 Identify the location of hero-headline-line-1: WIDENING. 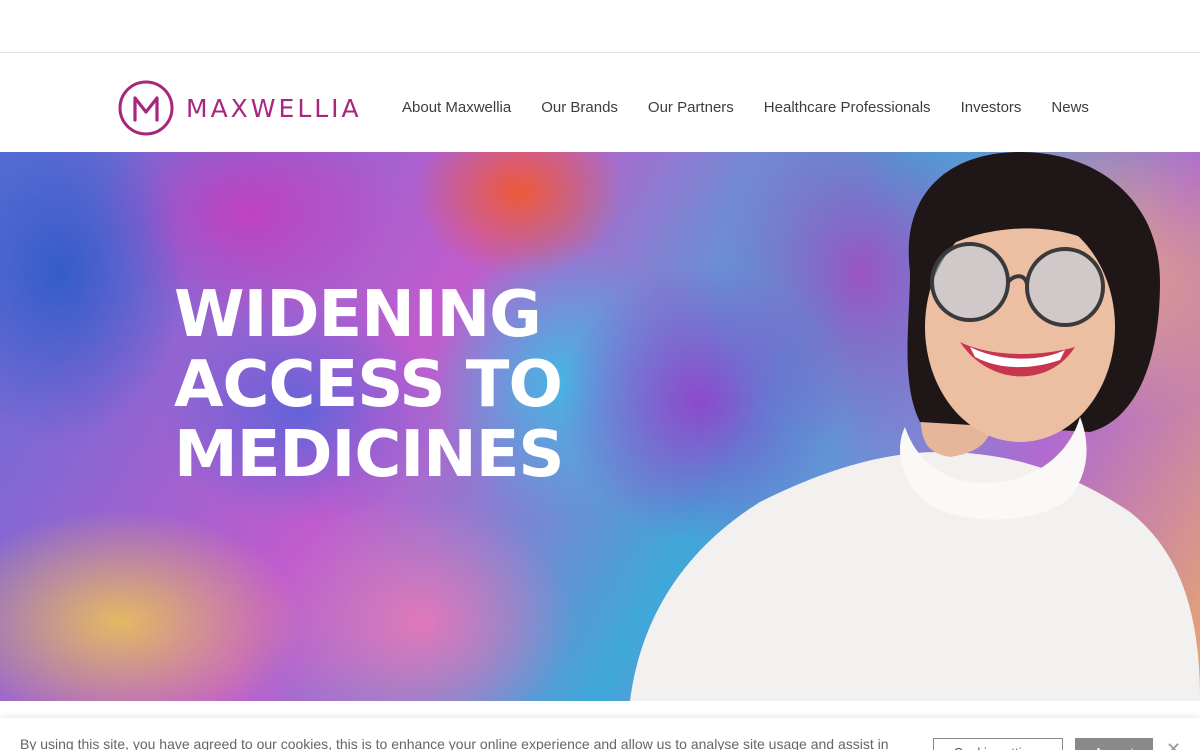
(358, 315).